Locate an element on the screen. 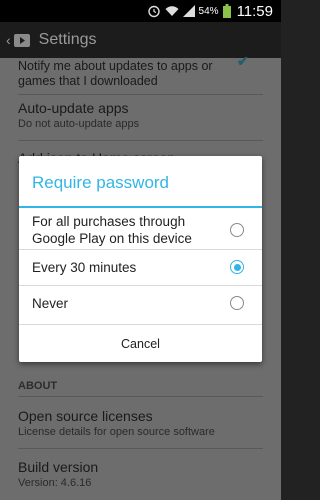  option-never: Never is located at coordinates (140, 303).